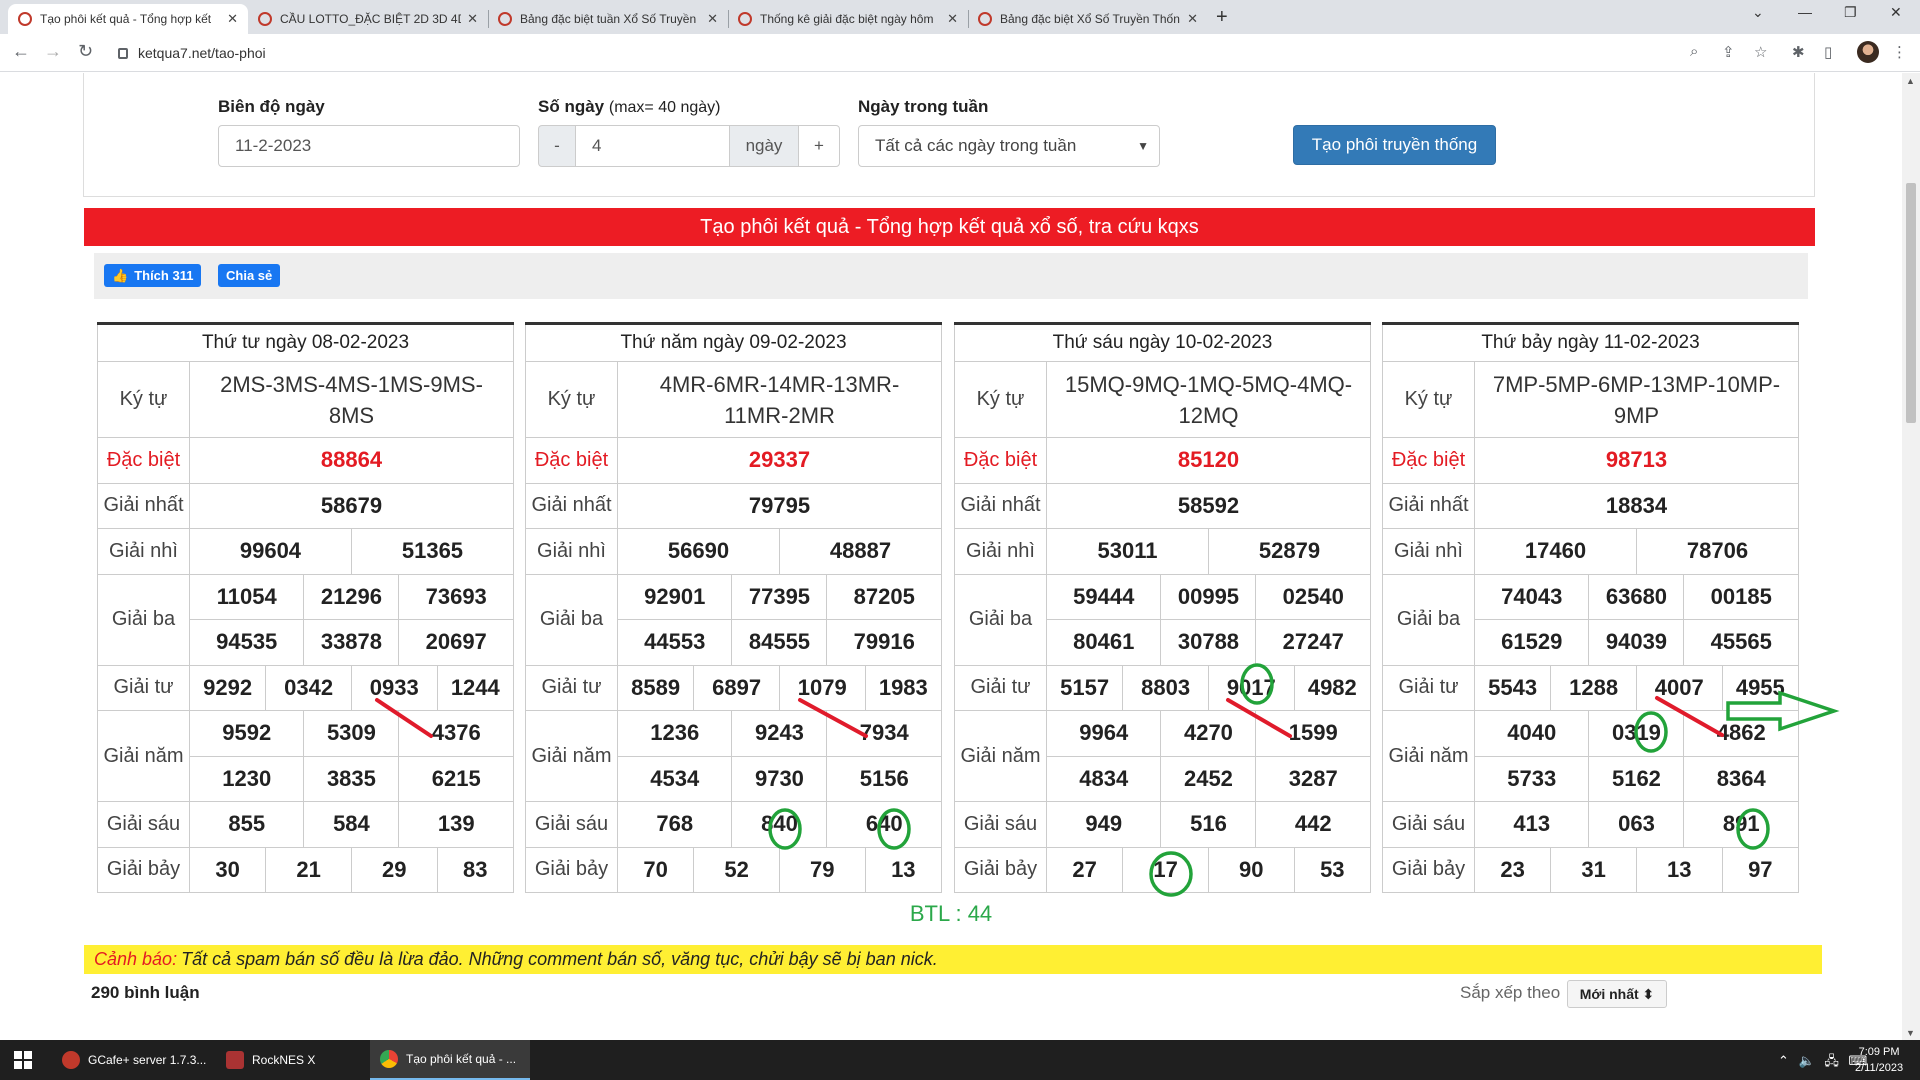 This screenshot has width=1920, height=1080. I want to click on range-date-input: 11-2-2023, so click(369, 146).